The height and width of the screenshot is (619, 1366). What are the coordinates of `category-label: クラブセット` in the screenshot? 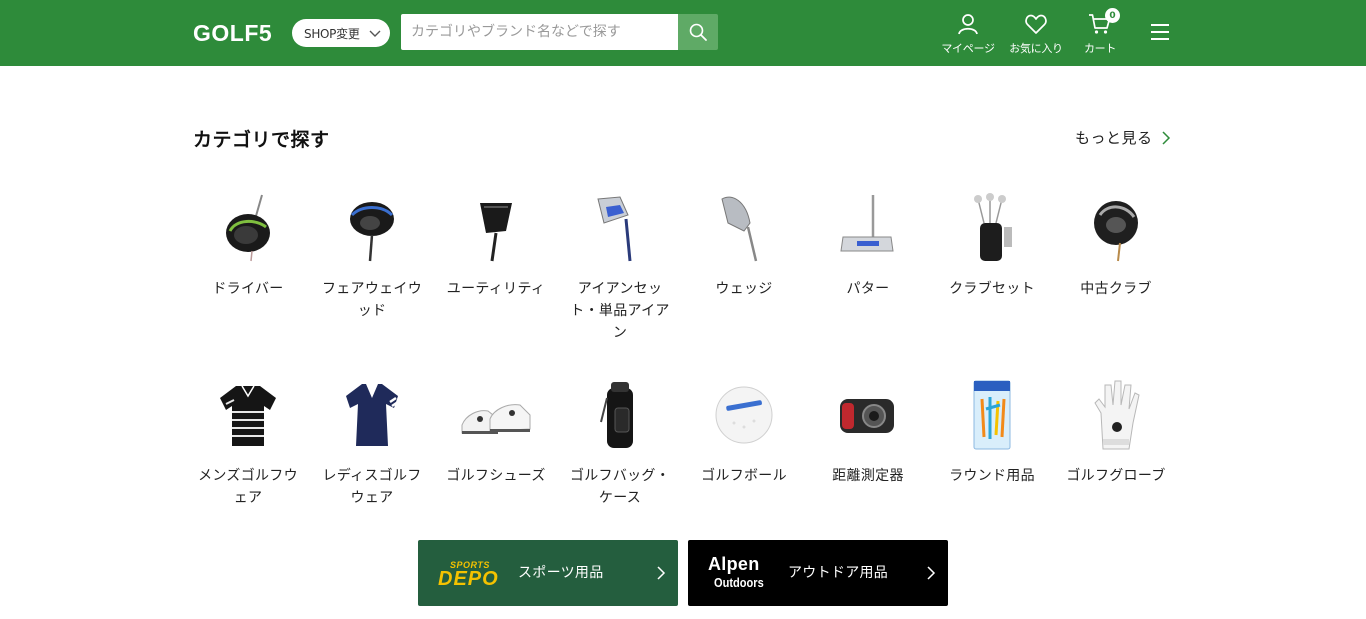 It's located at (992, 289).